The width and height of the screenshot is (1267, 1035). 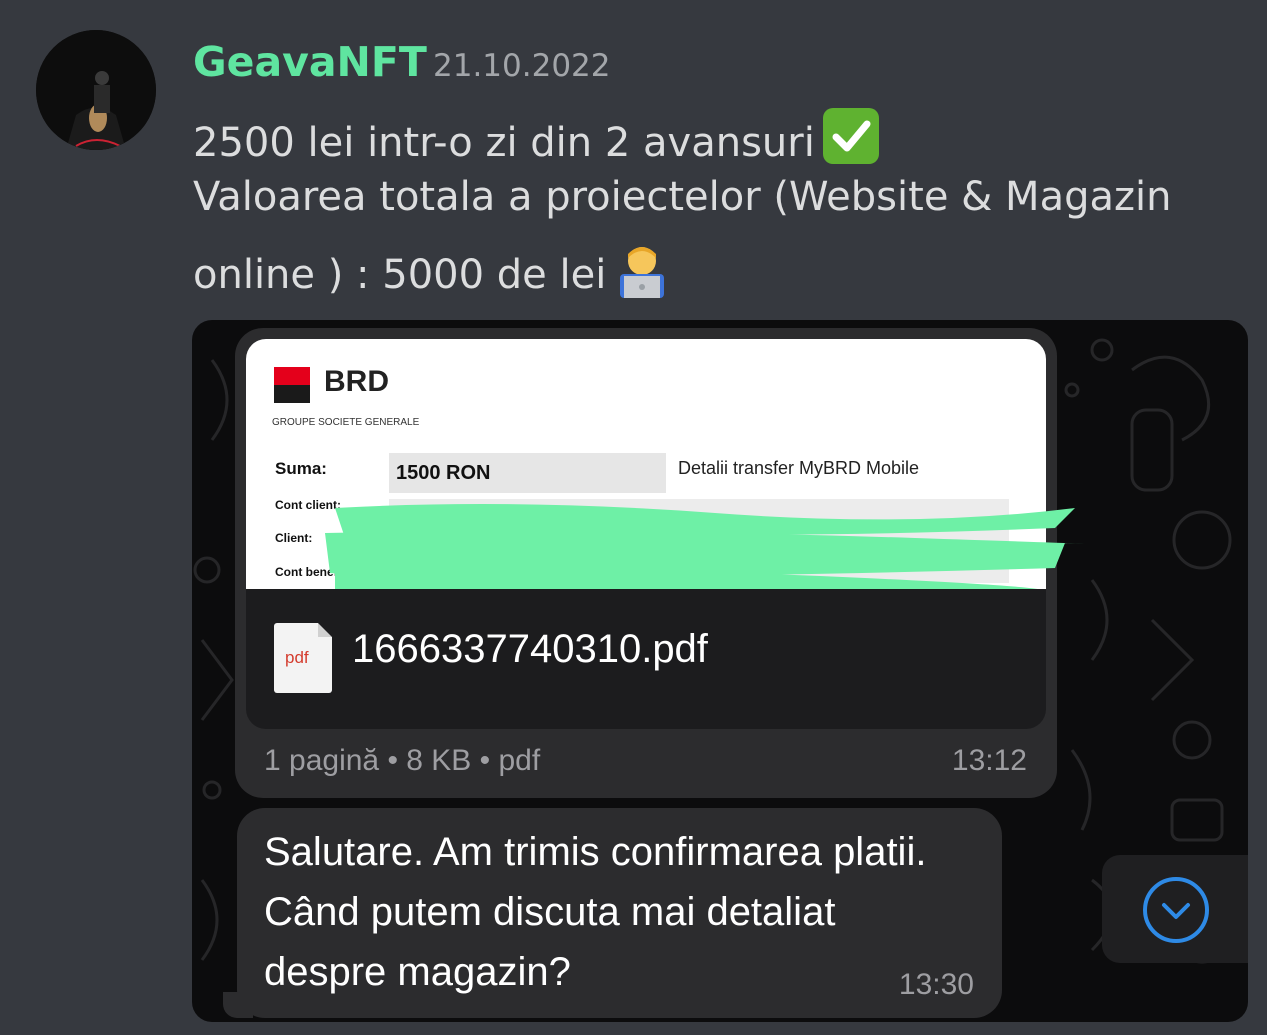 What do you see at coordinates (310, 62) in the screenshot?
I see `username: GeavaNFT` at bounding box center [310, 62].